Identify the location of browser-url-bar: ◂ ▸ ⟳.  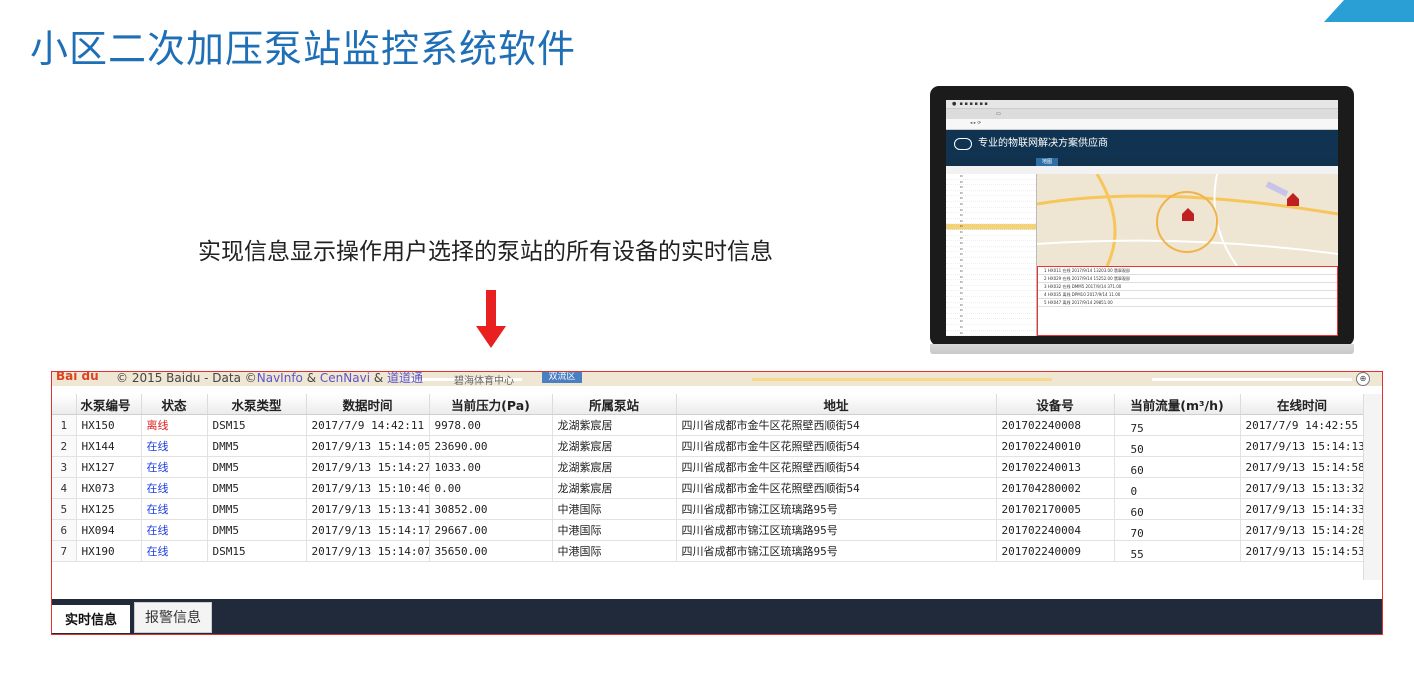
(1142, 124).